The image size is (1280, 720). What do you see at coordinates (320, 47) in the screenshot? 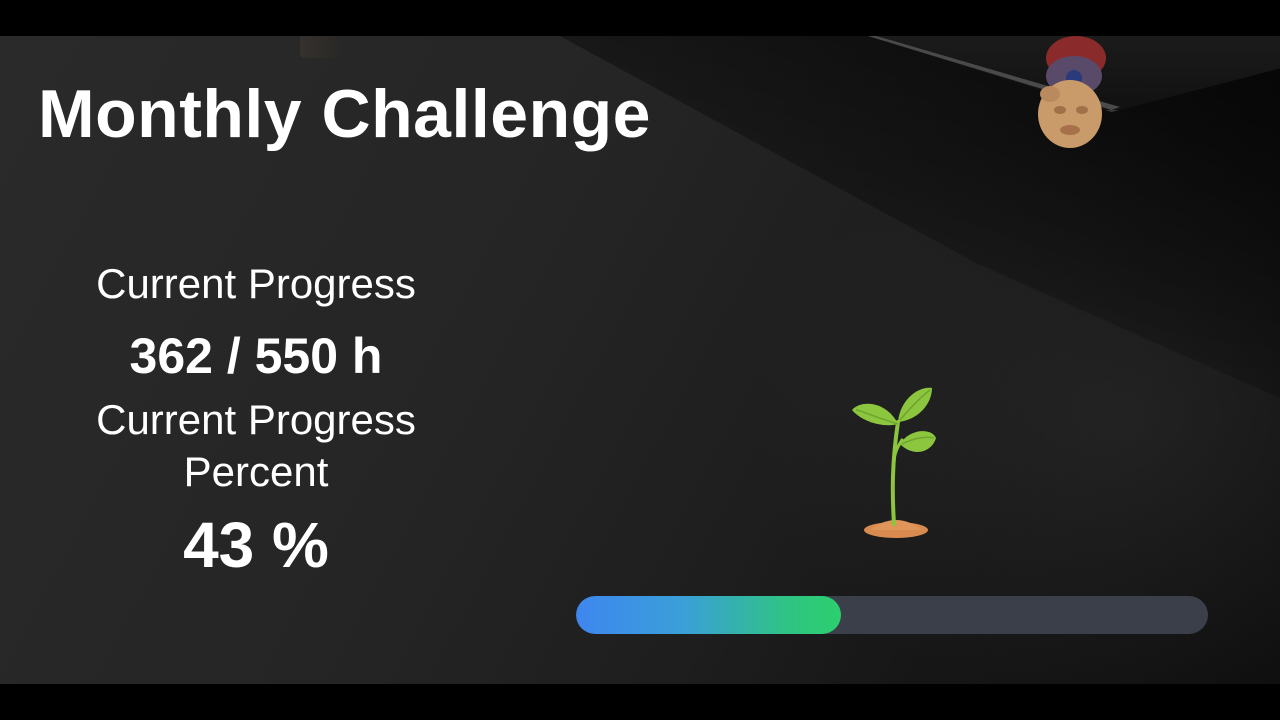
I see `background-post` at bounding box center [320, 47].